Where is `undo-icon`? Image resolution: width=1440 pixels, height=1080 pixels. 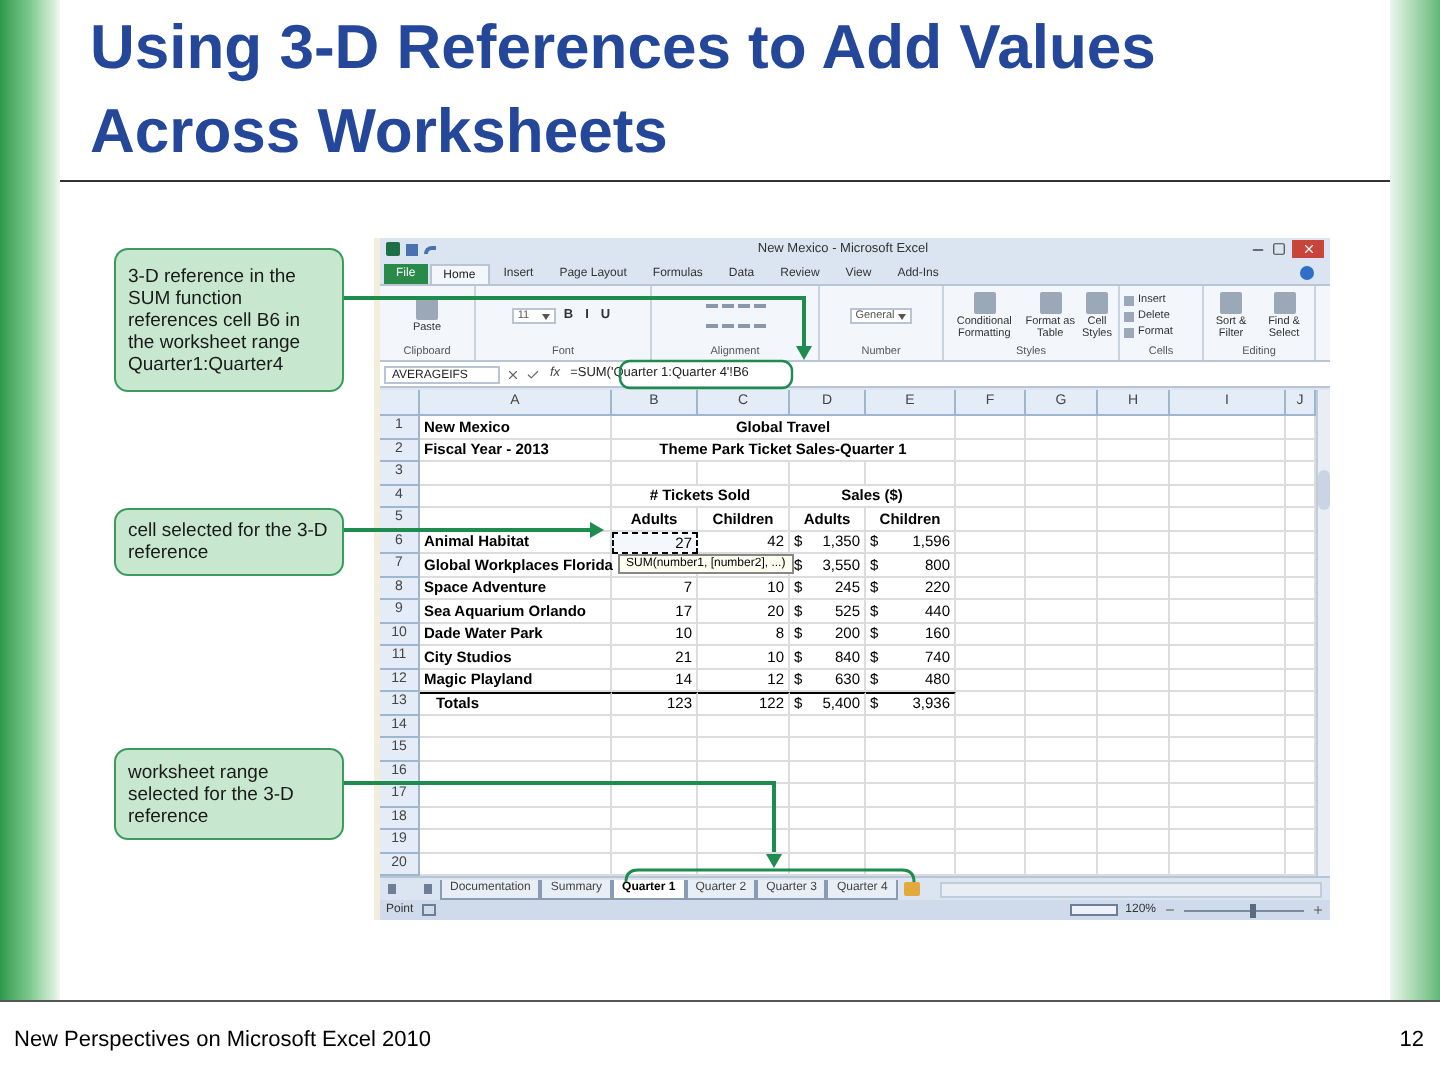
undo-icon is located at coordinates (430, 249).